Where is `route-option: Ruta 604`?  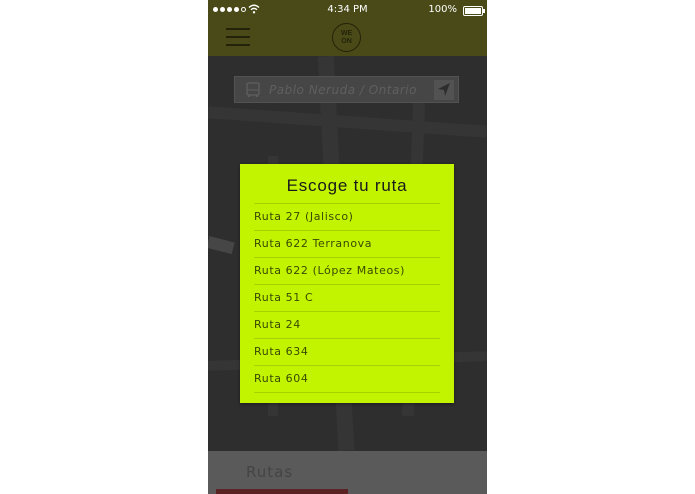 route-option: Ruta 604 is located at coordinates (347, 379).